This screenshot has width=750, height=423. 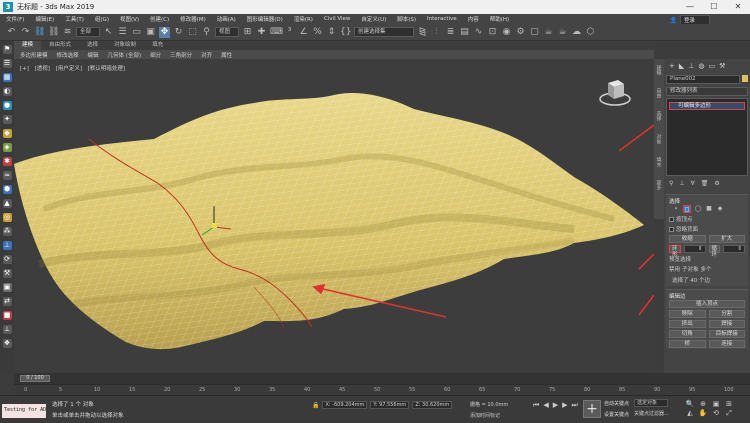 I want to click on vtab-object-paint: 对象, so click(x=659, y=139).